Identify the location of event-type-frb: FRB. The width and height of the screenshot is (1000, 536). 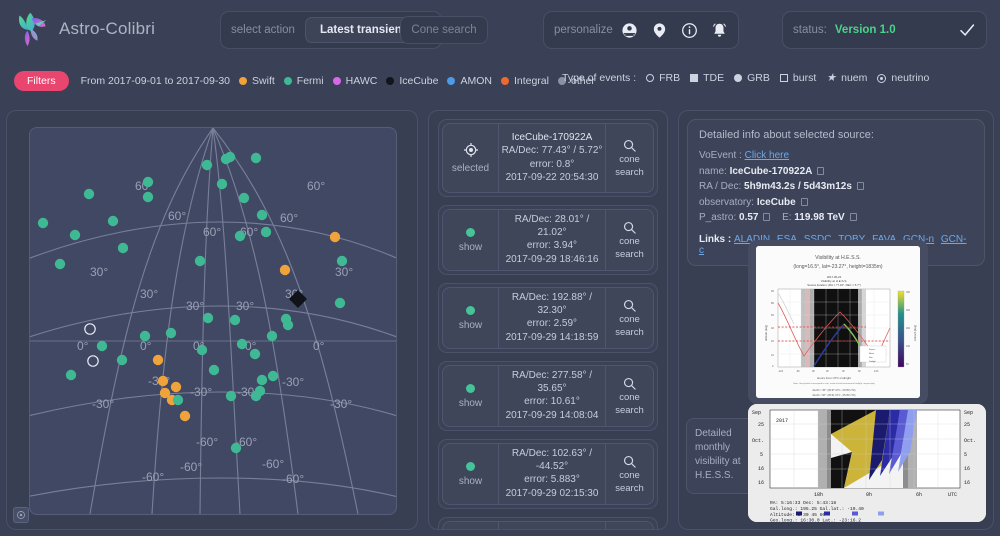
(663, 78).